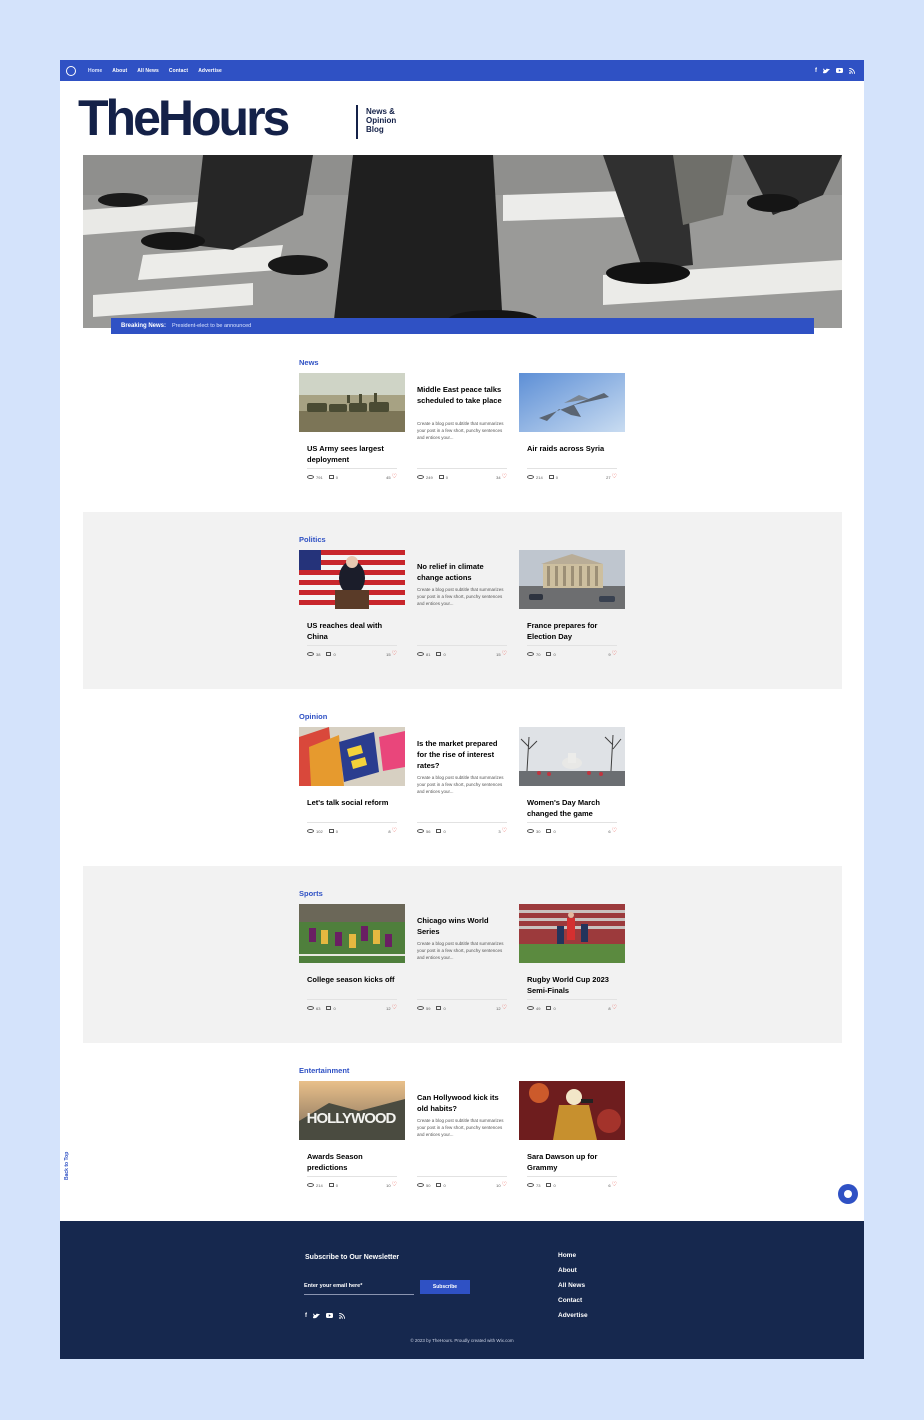  What do you see at coordinates (311, 893) in the screenshot?
I see `section-title: Sports` at bounding box center [311, 893].